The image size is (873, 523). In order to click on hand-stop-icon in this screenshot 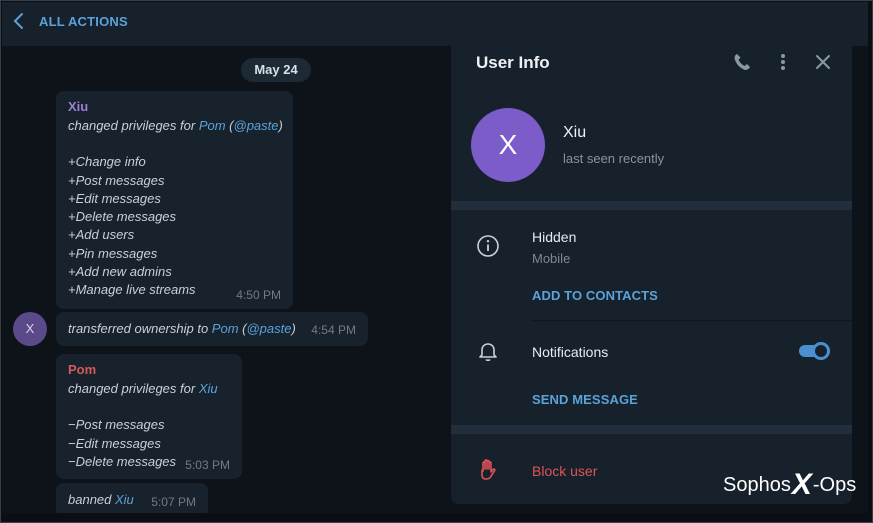, I will do `click(488, 472)`.